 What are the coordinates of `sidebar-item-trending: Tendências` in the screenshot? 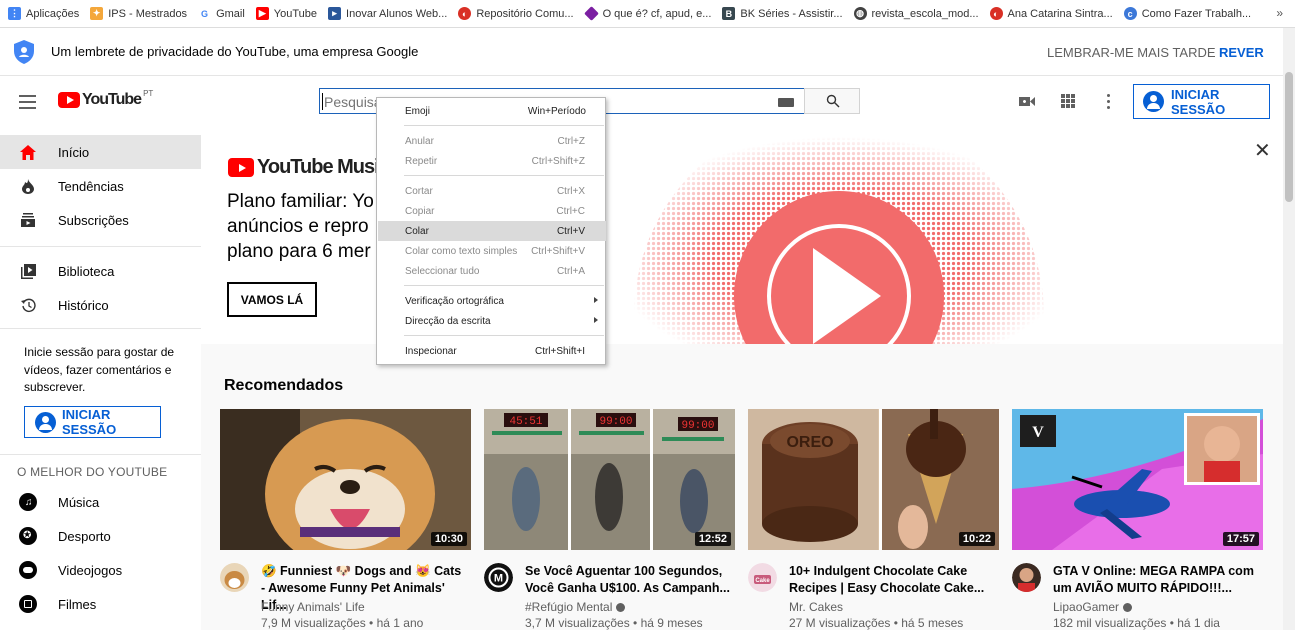 It's located at (100, 186).